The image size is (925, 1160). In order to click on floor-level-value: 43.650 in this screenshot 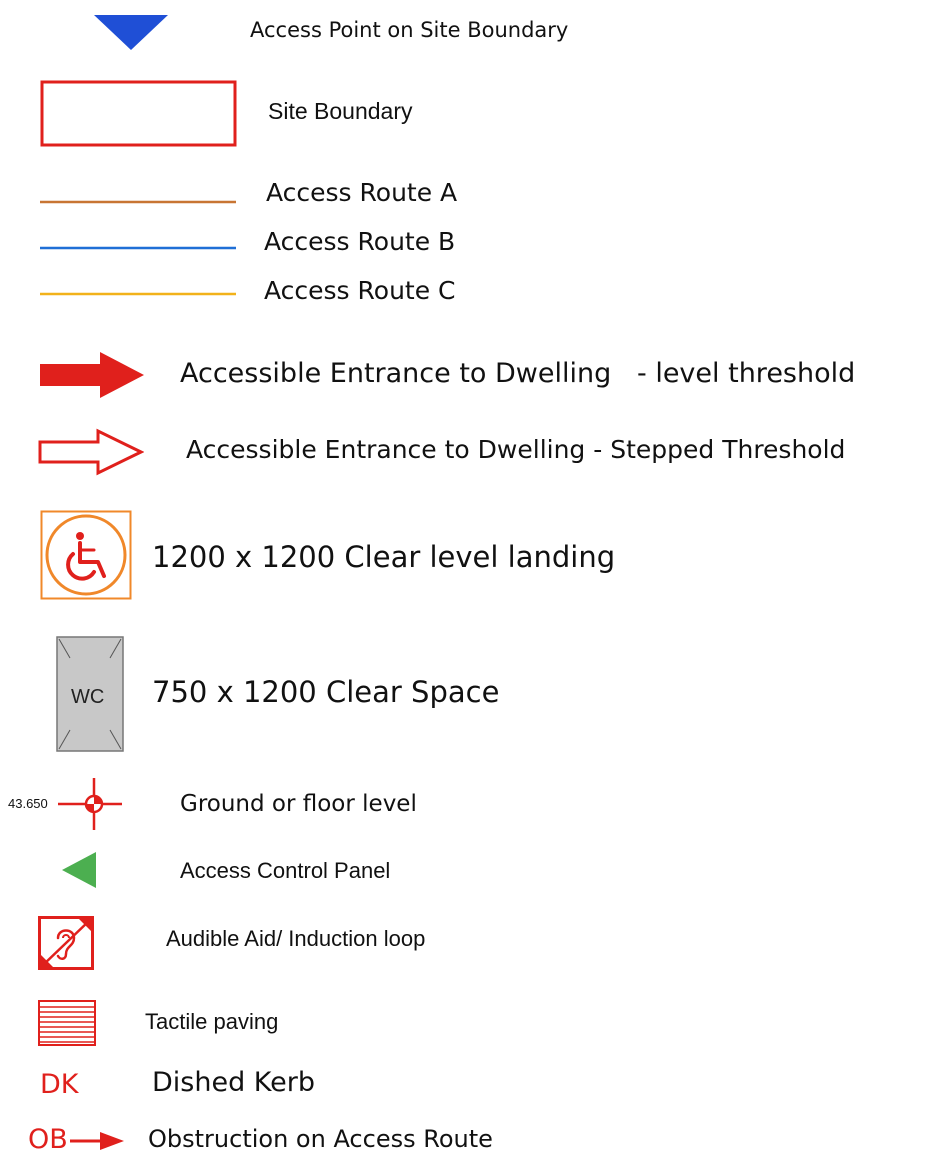, I will do `click(28, 803)`.